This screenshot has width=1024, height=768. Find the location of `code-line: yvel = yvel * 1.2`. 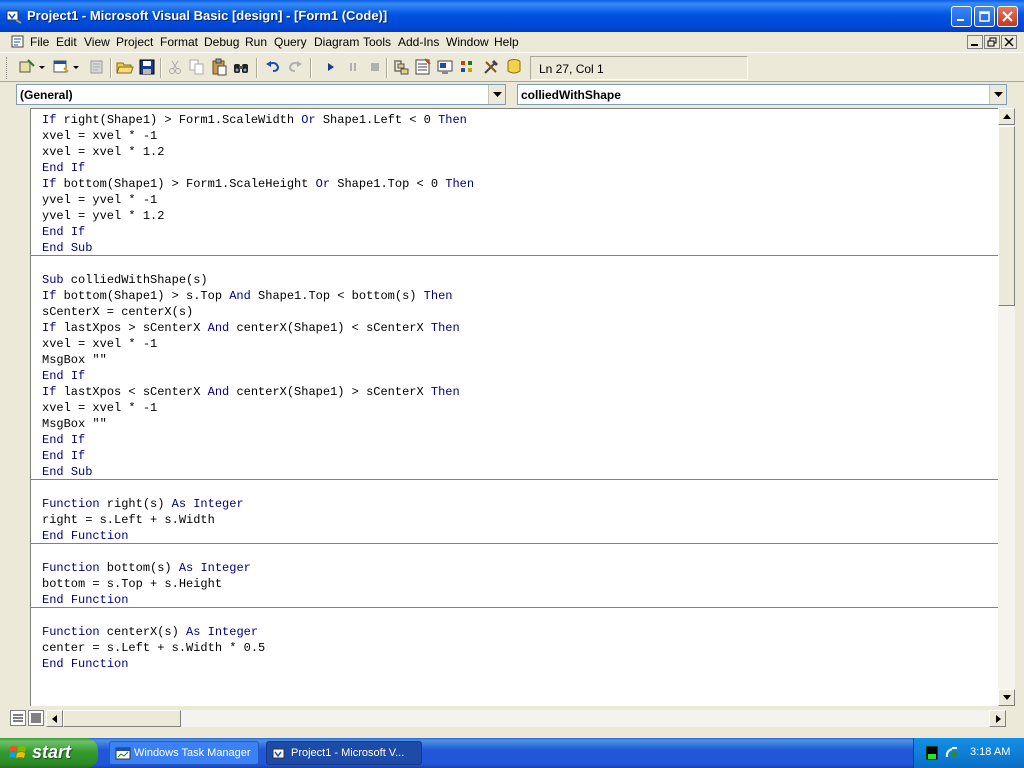

code-line: yvel = yvel * 1.2 is located at coordinates (103, 216).